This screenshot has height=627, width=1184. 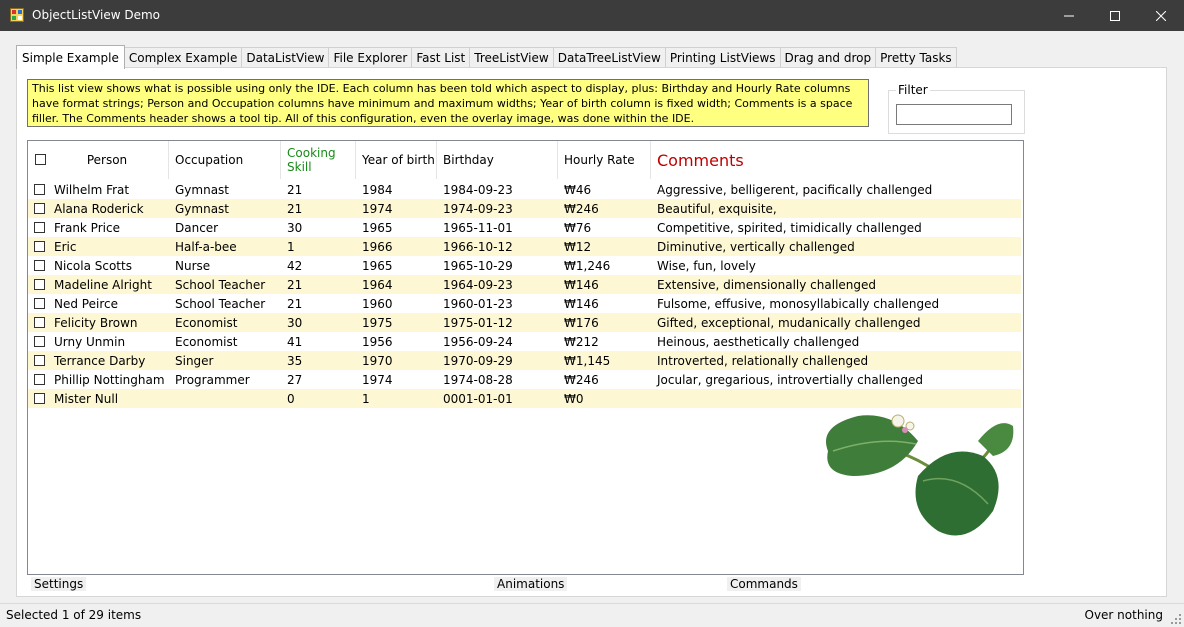 I want to click on column-header-hourly-rate: Hourly Rate, so click(x=604, y=160).